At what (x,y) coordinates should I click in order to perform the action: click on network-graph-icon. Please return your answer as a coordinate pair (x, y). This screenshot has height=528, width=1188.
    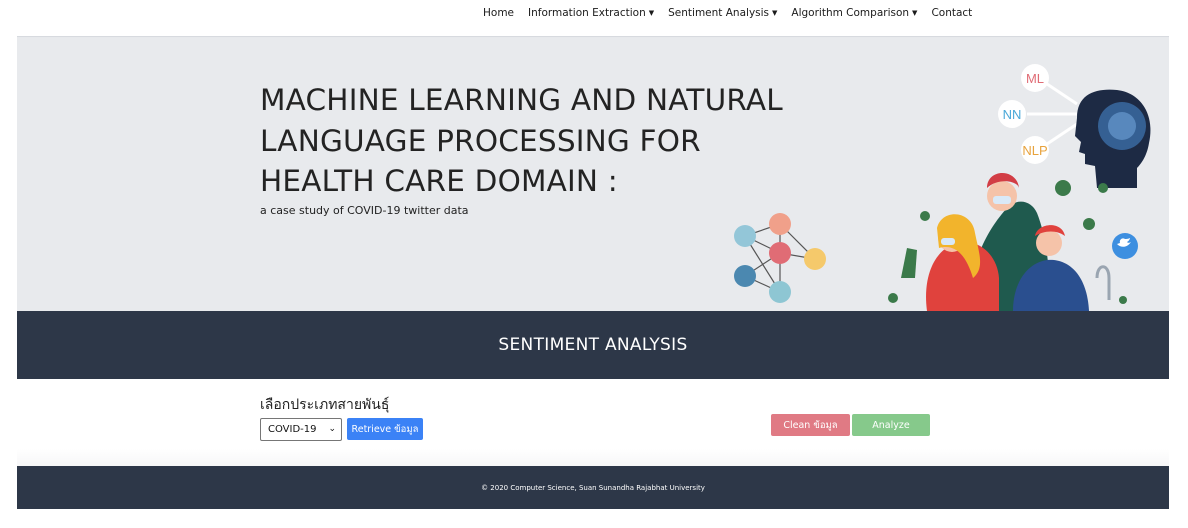
    Looking at the image, I should click on (780, 258).